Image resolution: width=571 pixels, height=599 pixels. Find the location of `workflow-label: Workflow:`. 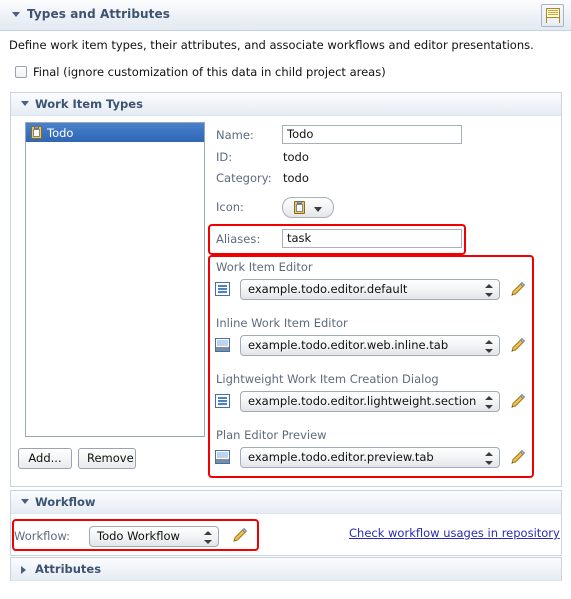

workflow-label: Workflow: is located at coordinates (42, 536).